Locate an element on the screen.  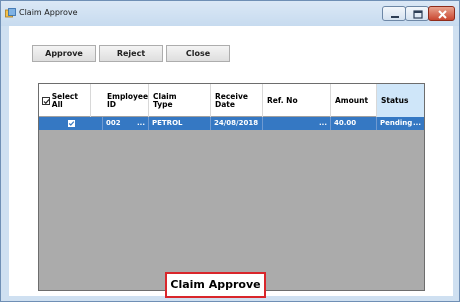
close-window-button is located at coordinates (441, 13).